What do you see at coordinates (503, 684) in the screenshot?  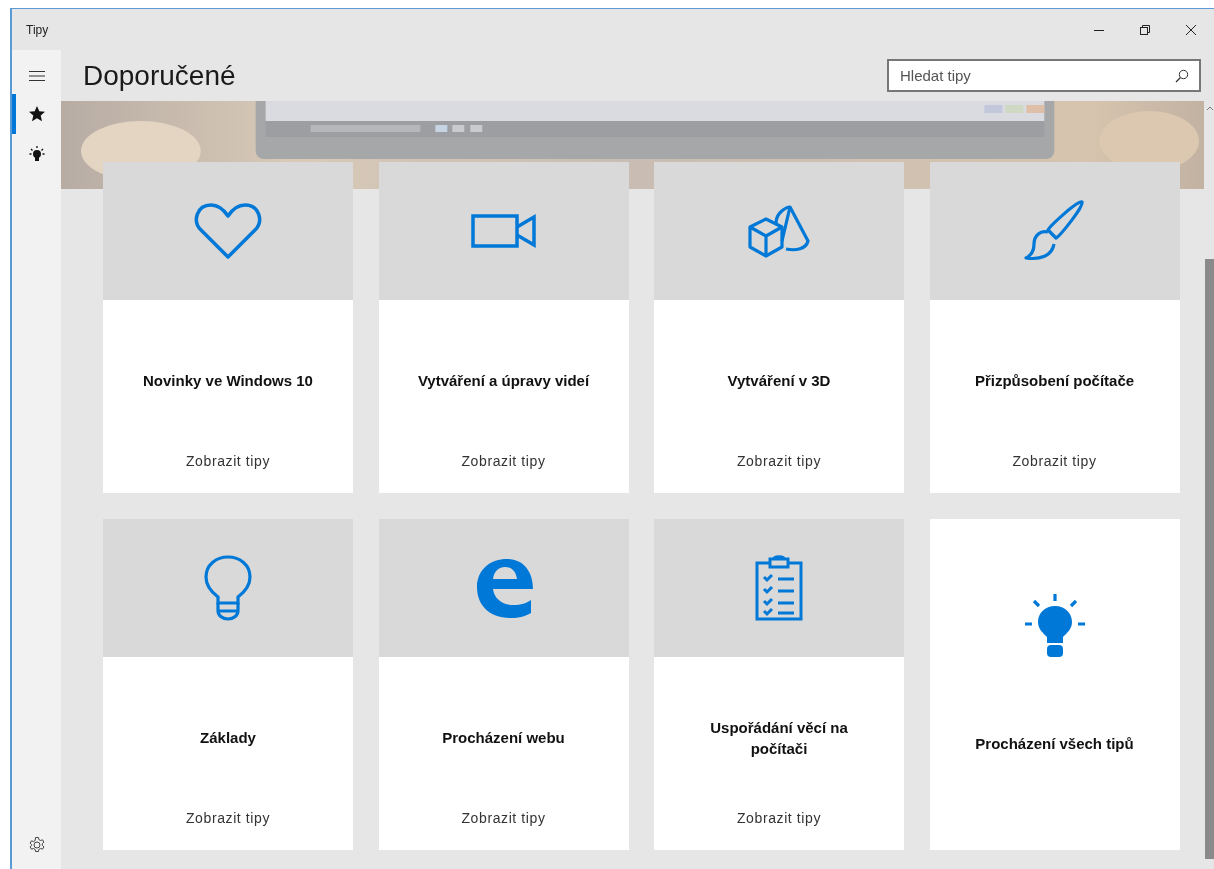 I see `tip-card: Procházení webu Zobrazit tipy` at bounding box center [503, 684].